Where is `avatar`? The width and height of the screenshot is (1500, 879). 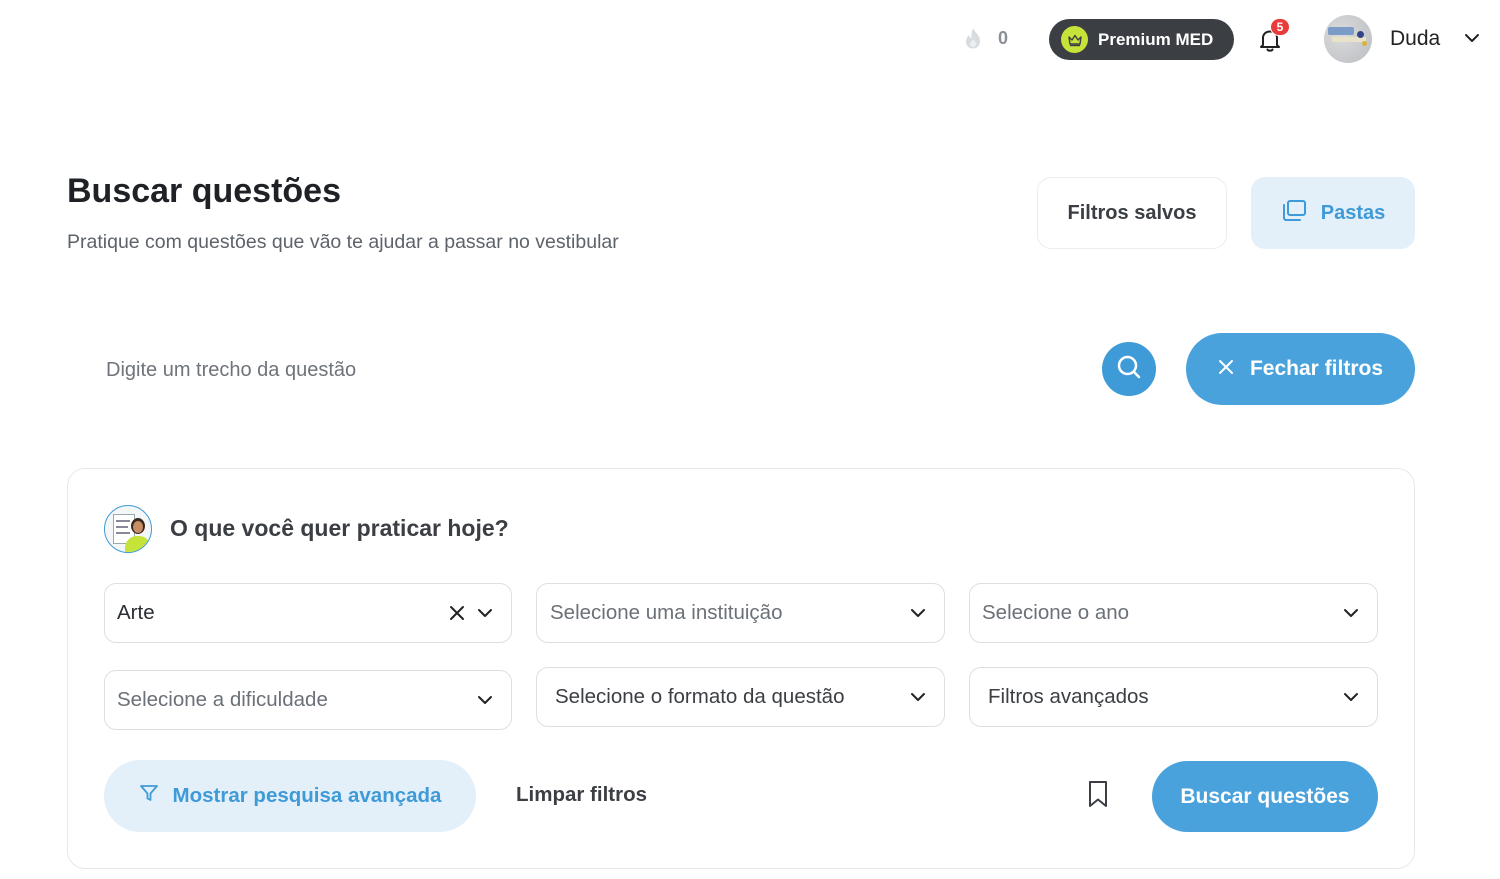
avatar is located at coordinates (1348, 39).